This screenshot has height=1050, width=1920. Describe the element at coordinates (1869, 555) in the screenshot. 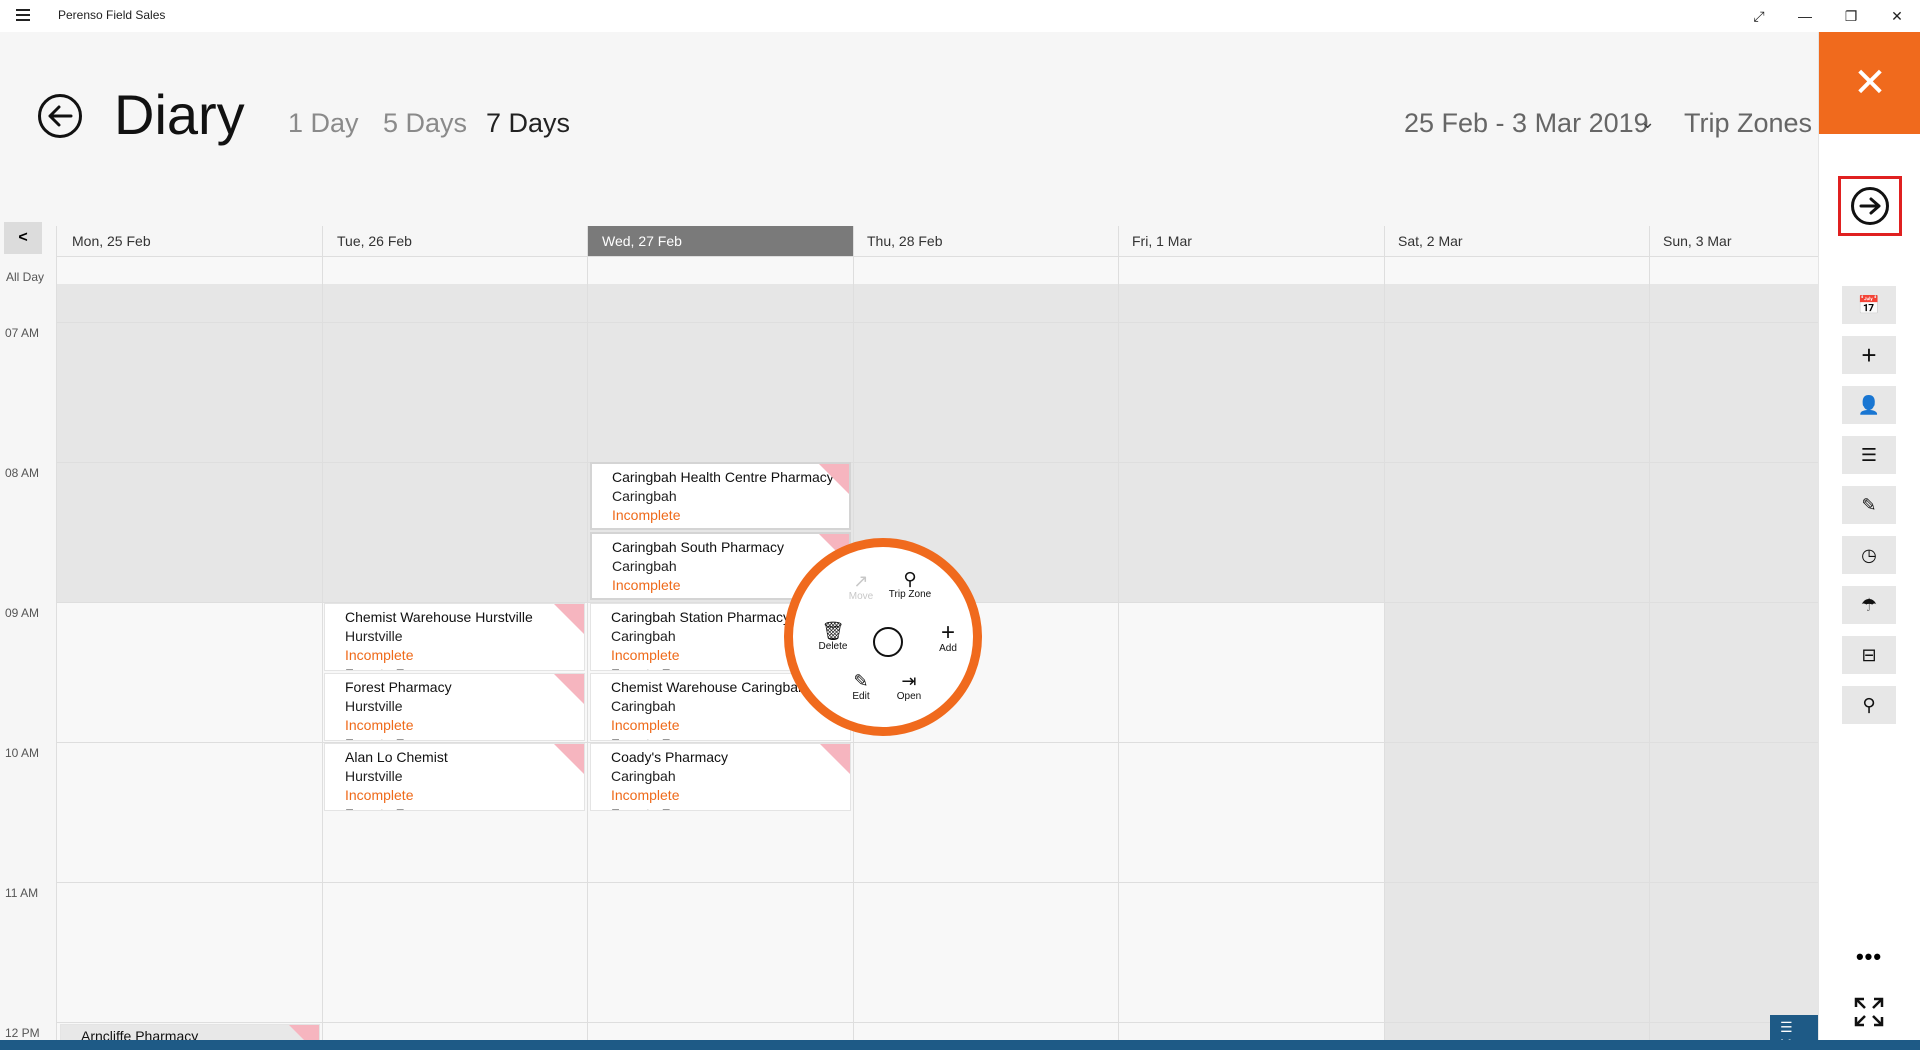

I see `time-button: ◷` at that location.